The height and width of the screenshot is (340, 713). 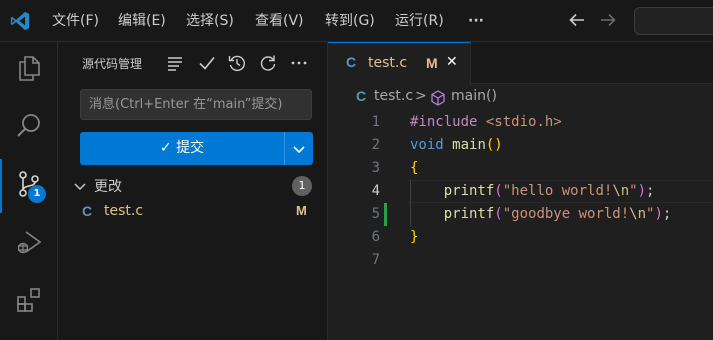 What do you see at coordinates (142, 21) in the screenshot?
I see `menu-edit: 编辑(E)` at bounding box center [142, 21].